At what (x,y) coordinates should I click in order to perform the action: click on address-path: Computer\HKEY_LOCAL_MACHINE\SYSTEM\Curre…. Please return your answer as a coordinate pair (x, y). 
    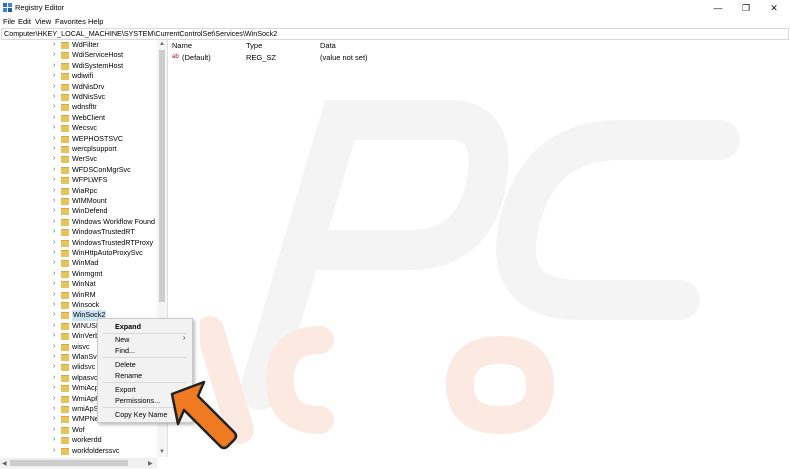
    Looking at the image, I should click on (140, 34).